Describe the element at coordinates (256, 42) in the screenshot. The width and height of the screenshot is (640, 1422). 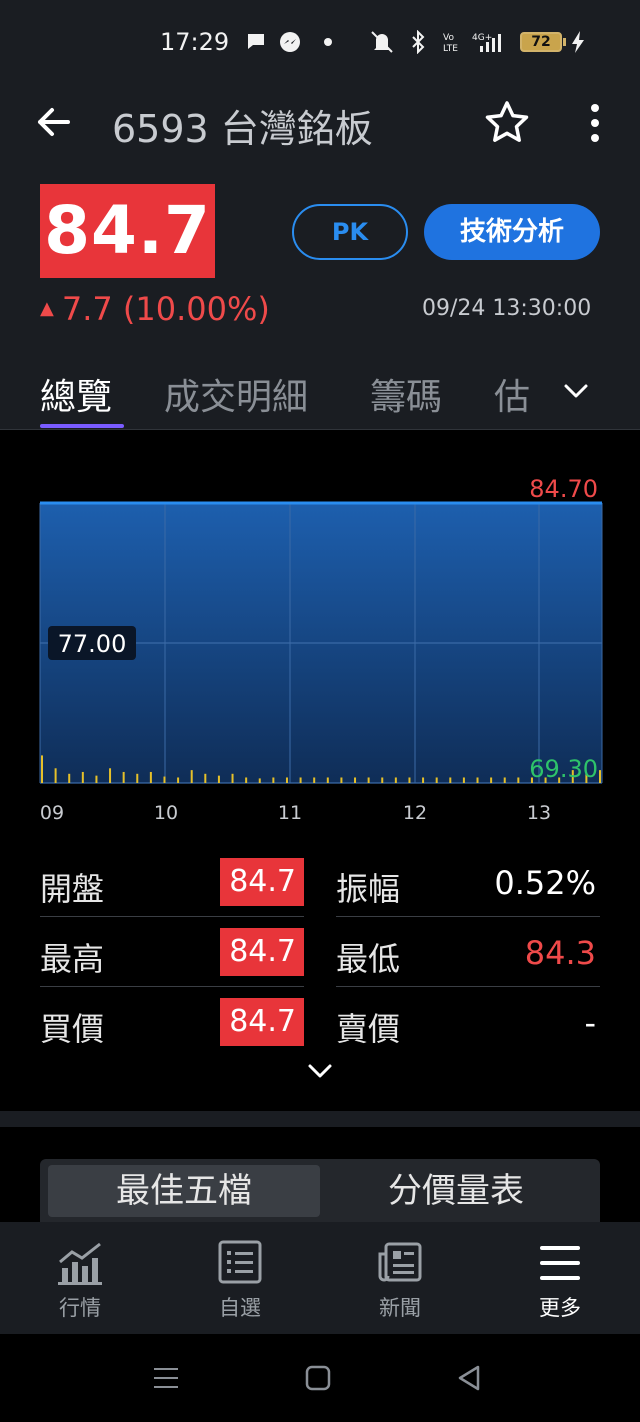
I see `chat-icon` at that location.